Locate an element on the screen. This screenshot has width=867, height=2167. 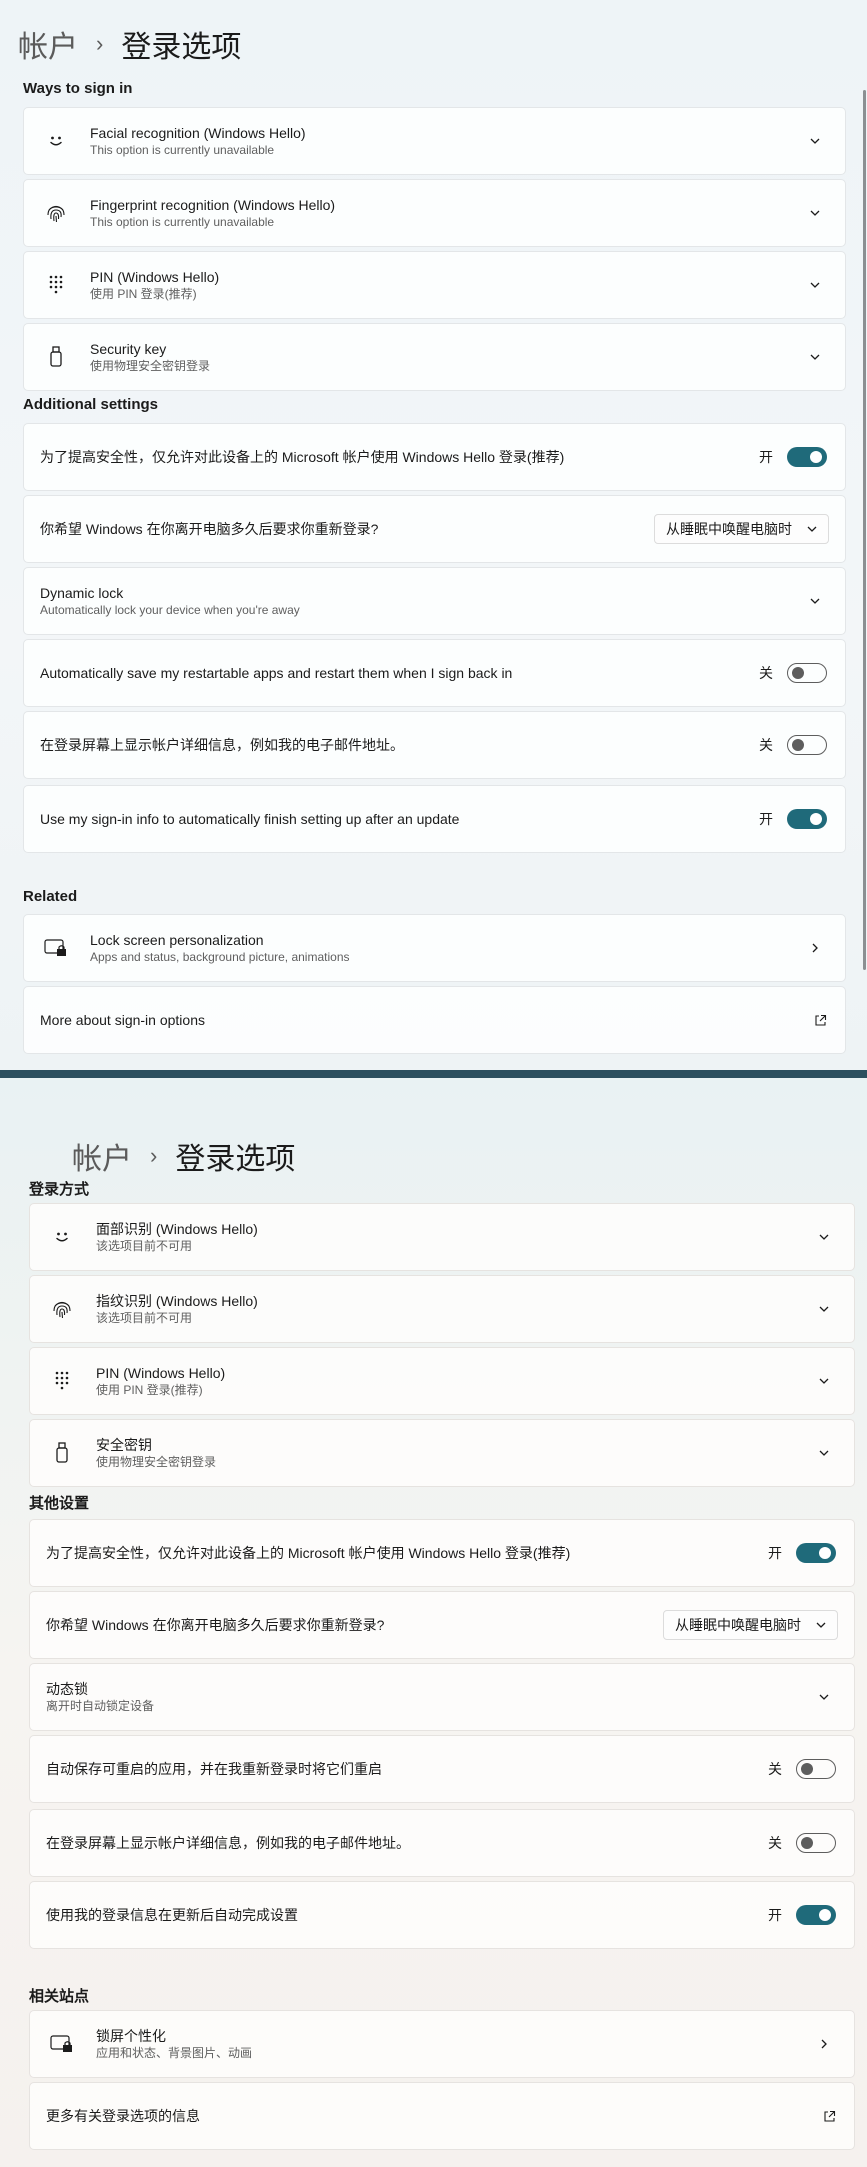
signin-info-setting: 使用我的登录信息在更新后自动完成设置 开 is located at coordinates (442, 1915).